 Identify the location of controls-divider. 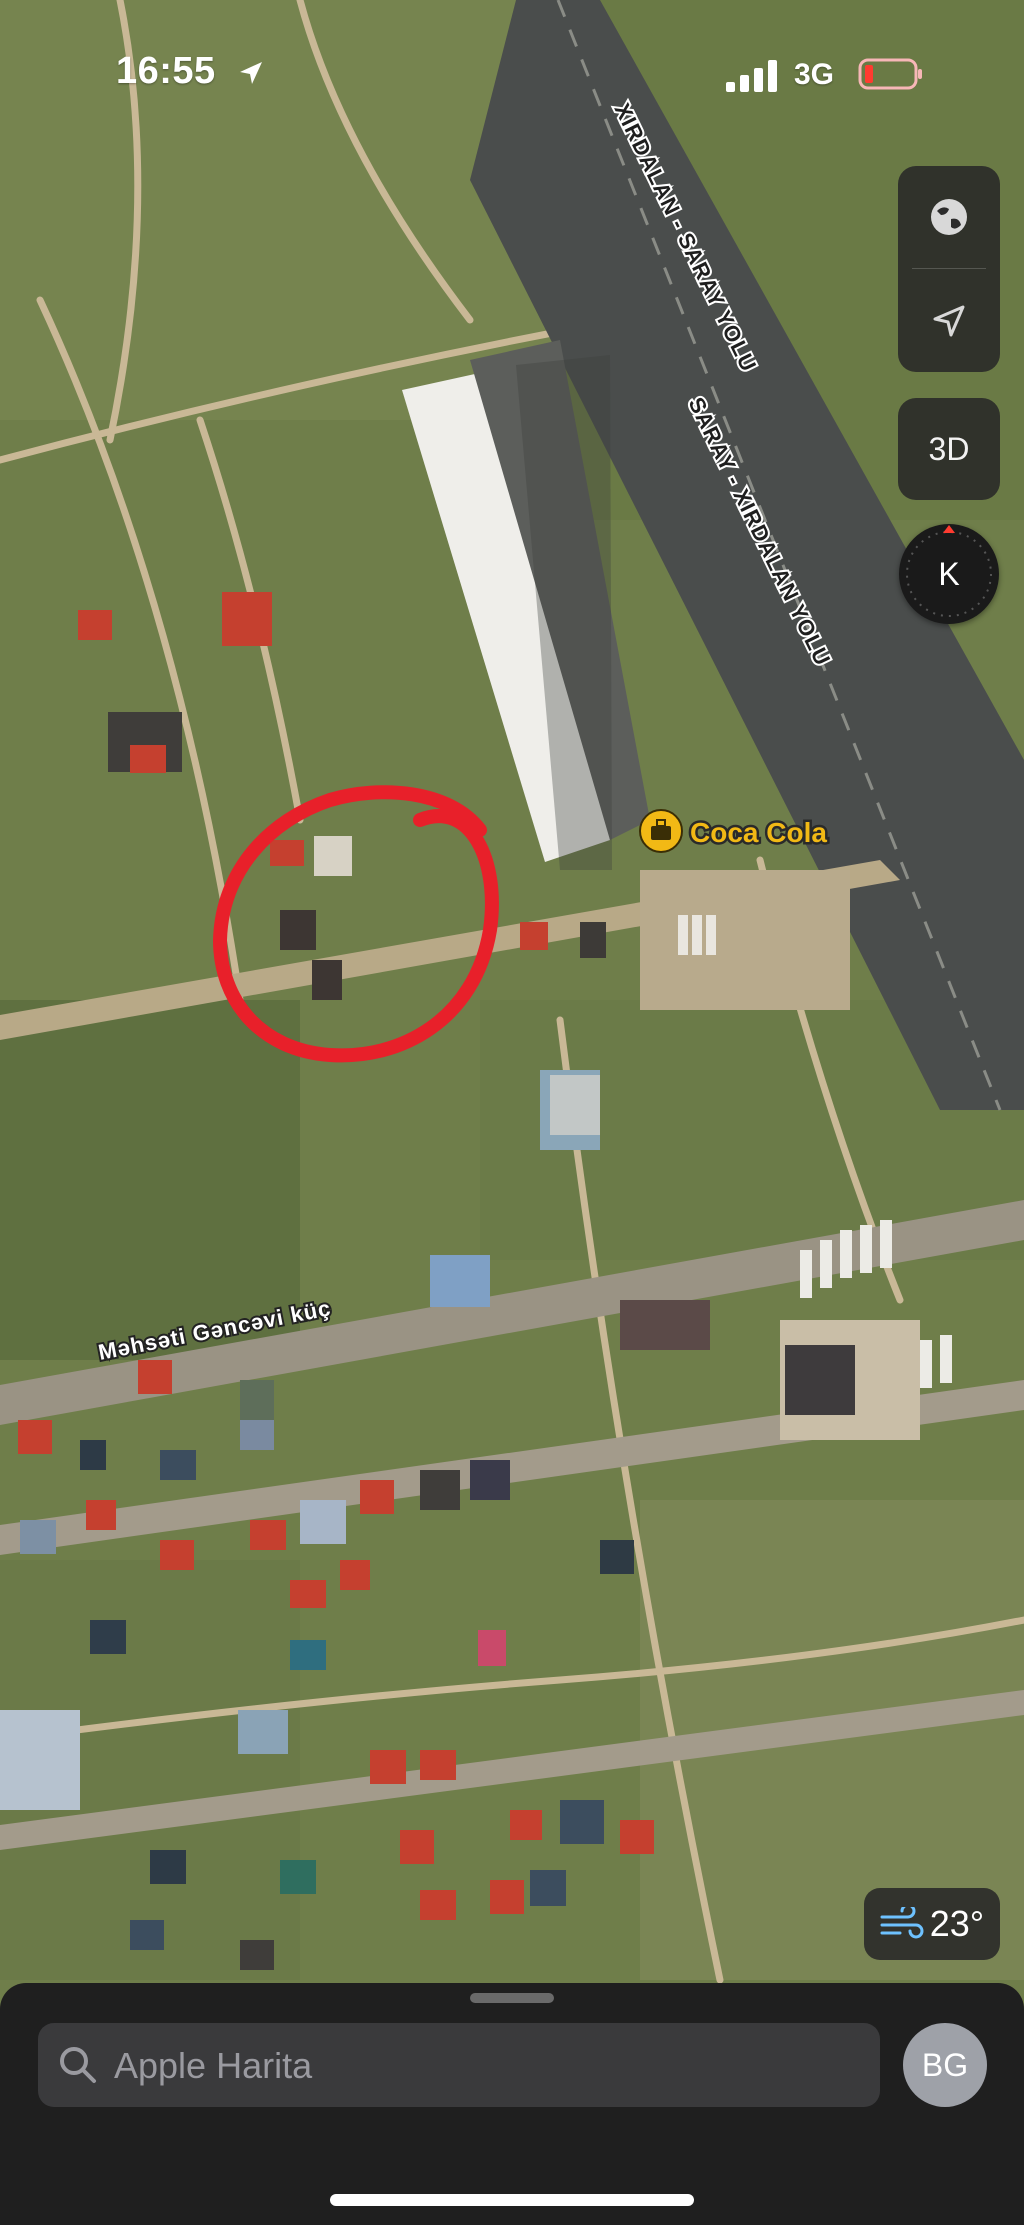
(949, 268).